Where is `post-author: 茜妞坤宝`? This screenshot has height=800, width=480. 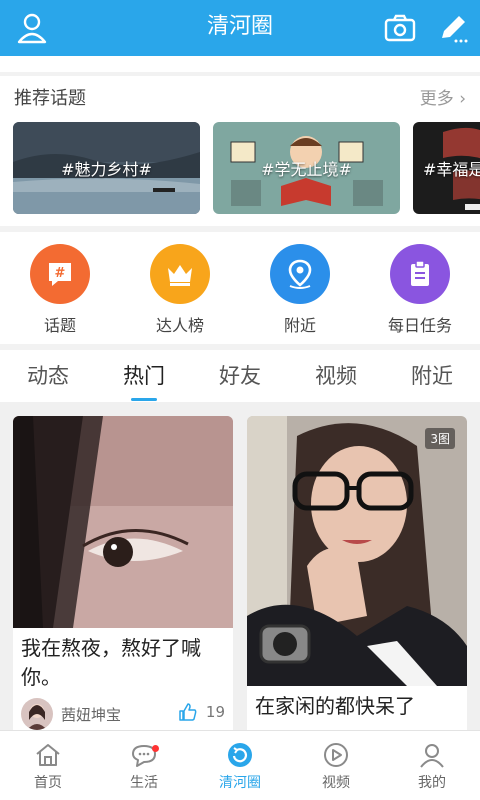 post-author: 茜妞坤宝 is located at coordinates (71, 714).